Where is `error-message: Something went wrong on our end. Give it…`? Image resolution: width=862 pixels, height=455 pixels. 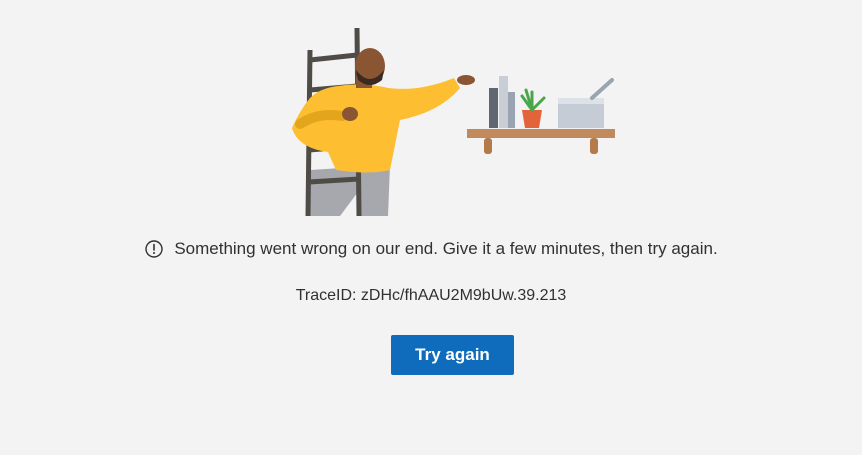
error-message: Something went wrong on our end. Give it… is located at coordinates (446, 248).